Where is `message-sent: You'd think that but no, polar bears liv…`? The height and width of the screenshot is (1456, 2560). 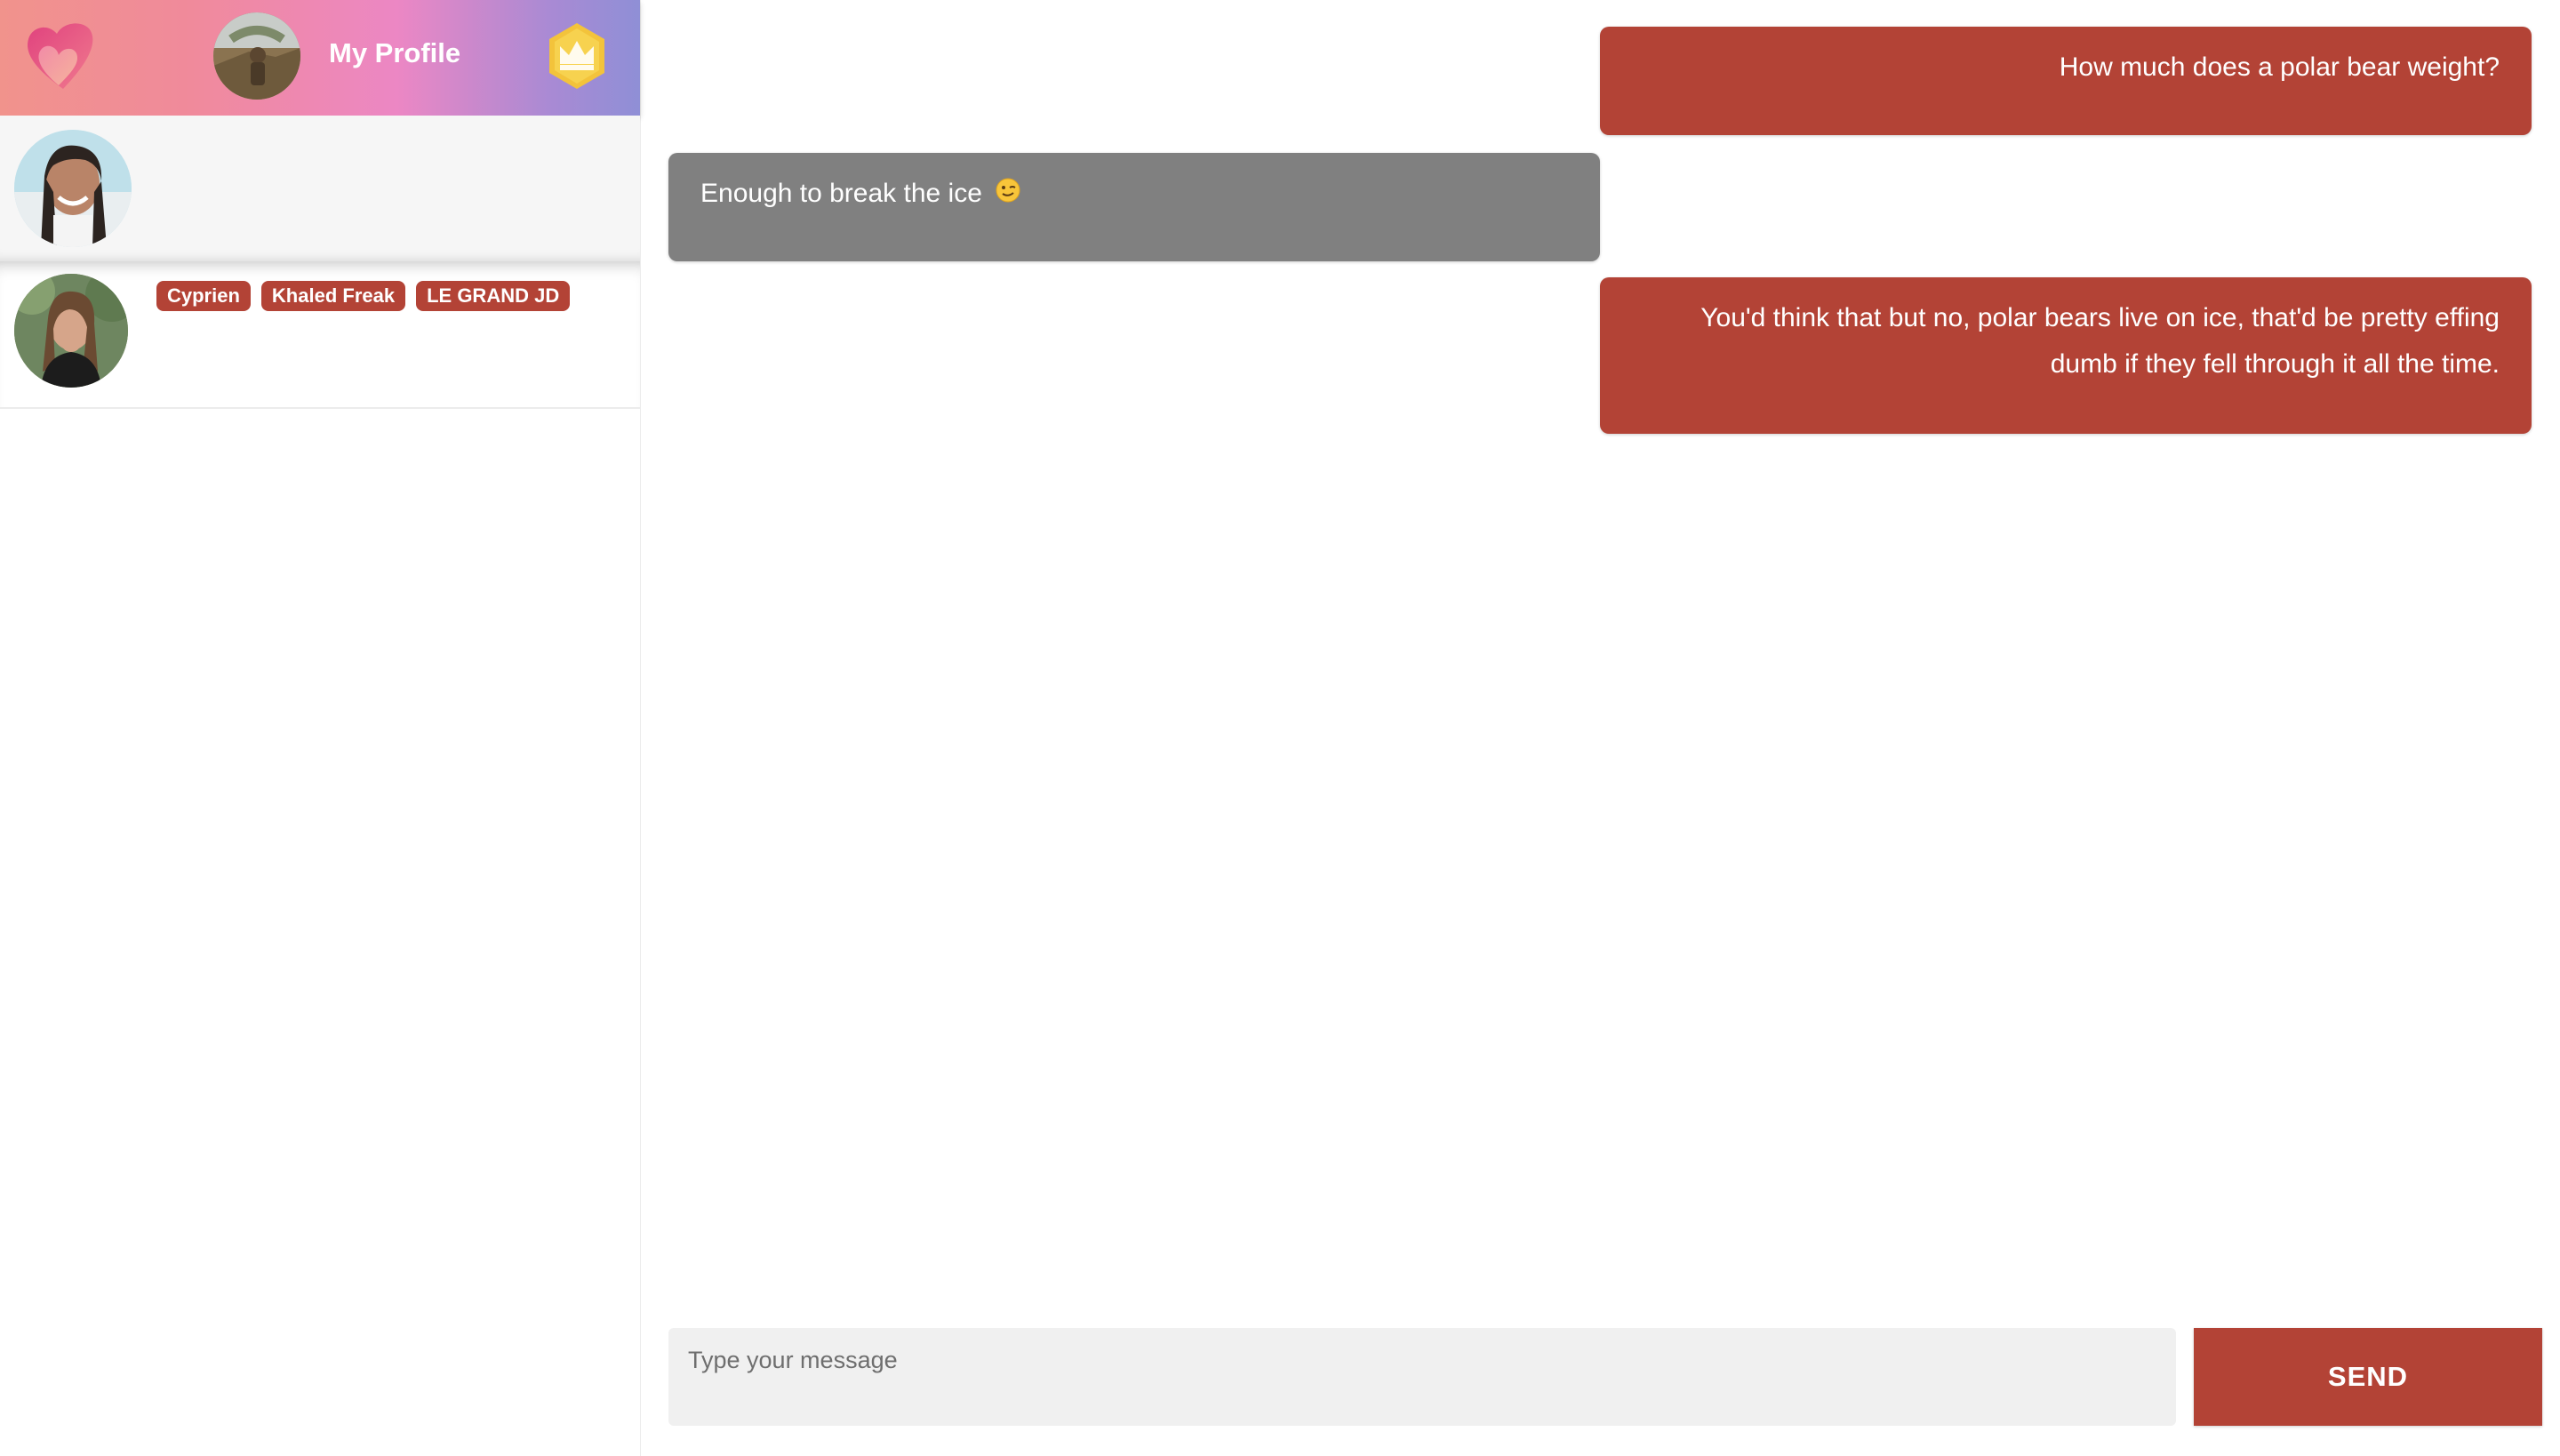
message-sent: You'd think that but no, polar bears liv… is located at coordinates (2066, 355).